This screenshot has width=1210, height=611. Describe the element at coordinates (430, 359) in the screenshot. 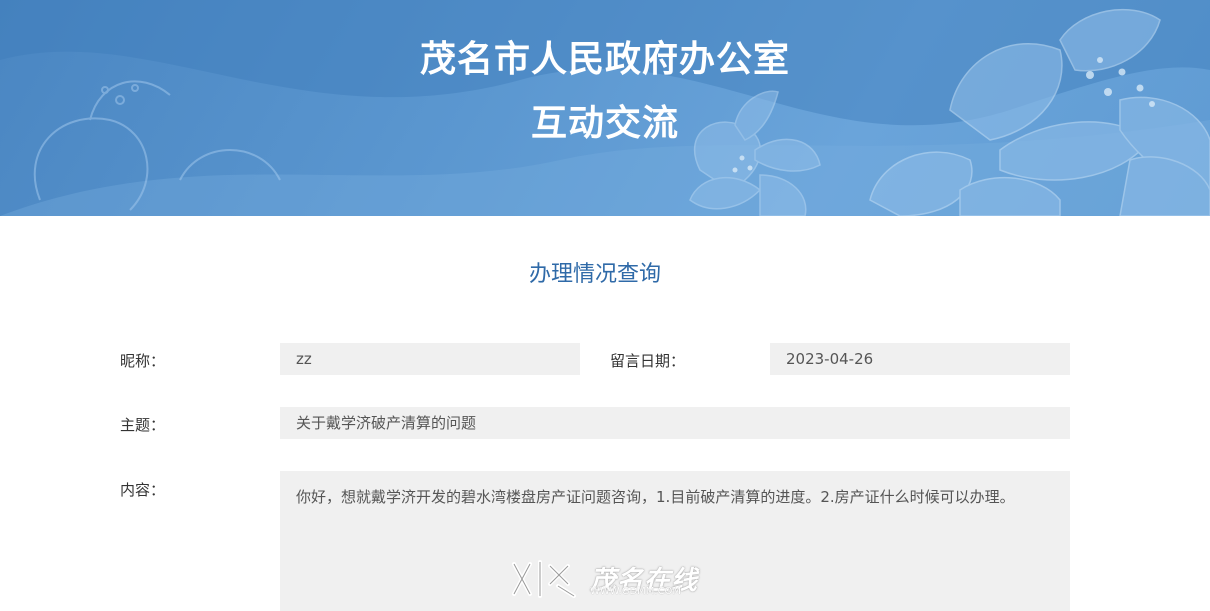

I see `nickname-field: zz` at that location.